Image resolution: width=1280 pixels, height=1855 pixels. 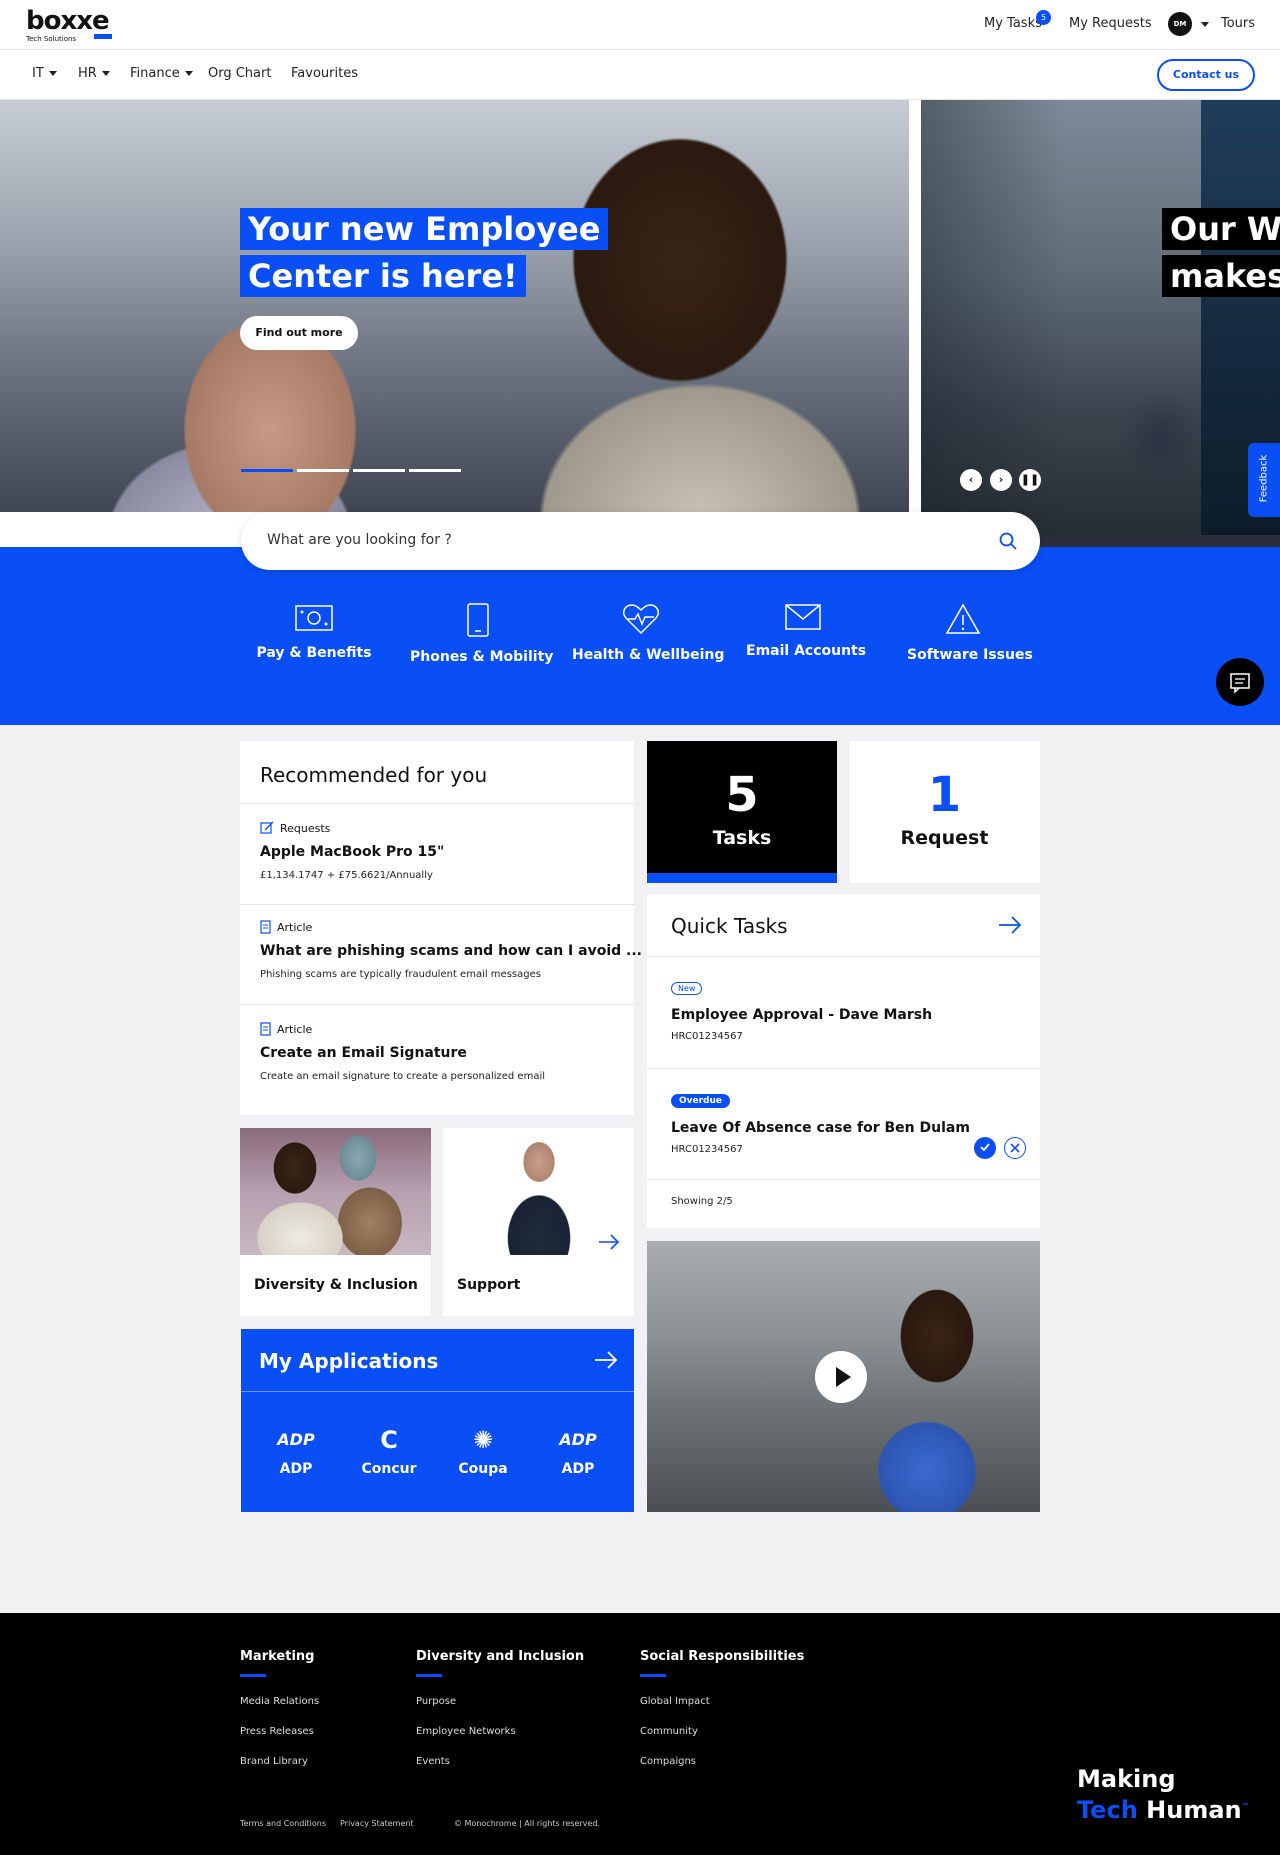 What do you see at coordinates (500, 1701) in the screenshot?
I see `footer-link: Purpose` at bounding box center [500, 1701].